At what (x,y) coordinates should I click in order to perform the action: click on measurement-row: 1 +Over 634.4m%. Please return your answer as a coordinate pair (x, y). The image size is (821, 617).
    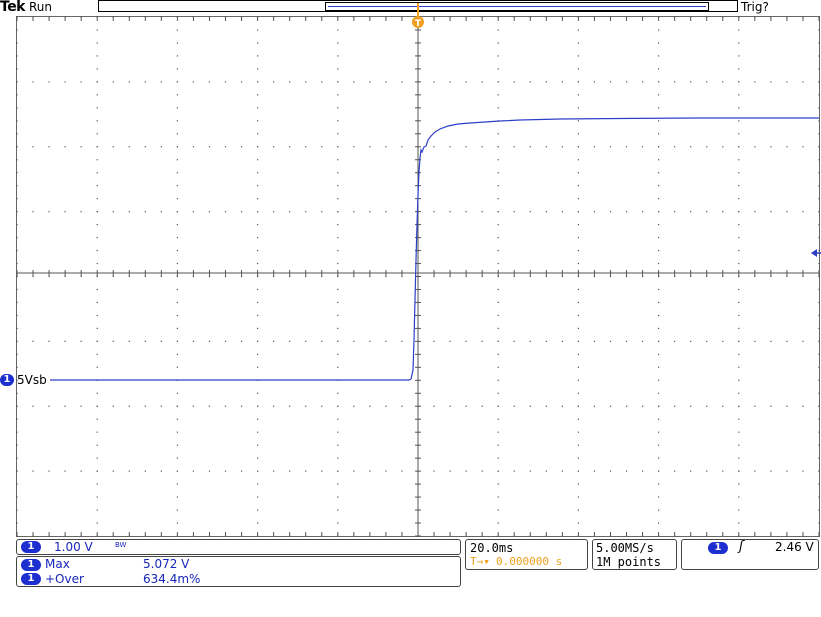
    Looking at the image, I should click on (238, 579).